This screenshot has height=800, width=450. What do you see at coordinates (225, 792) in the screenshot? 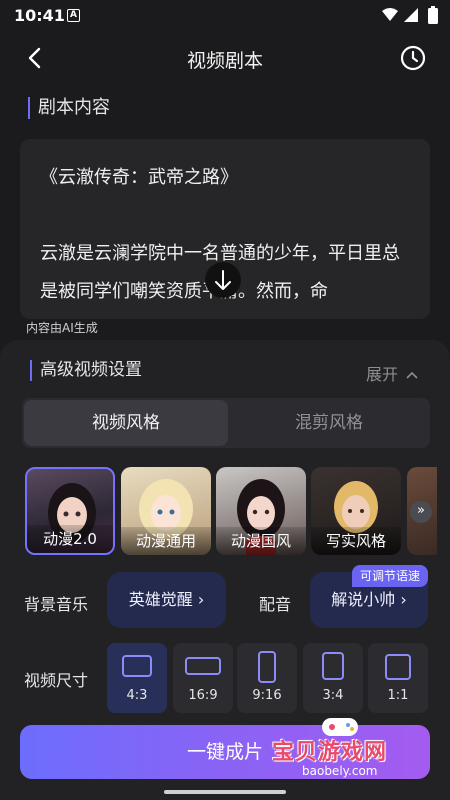
I see `home-indicator` at bounding box center [225, 792].